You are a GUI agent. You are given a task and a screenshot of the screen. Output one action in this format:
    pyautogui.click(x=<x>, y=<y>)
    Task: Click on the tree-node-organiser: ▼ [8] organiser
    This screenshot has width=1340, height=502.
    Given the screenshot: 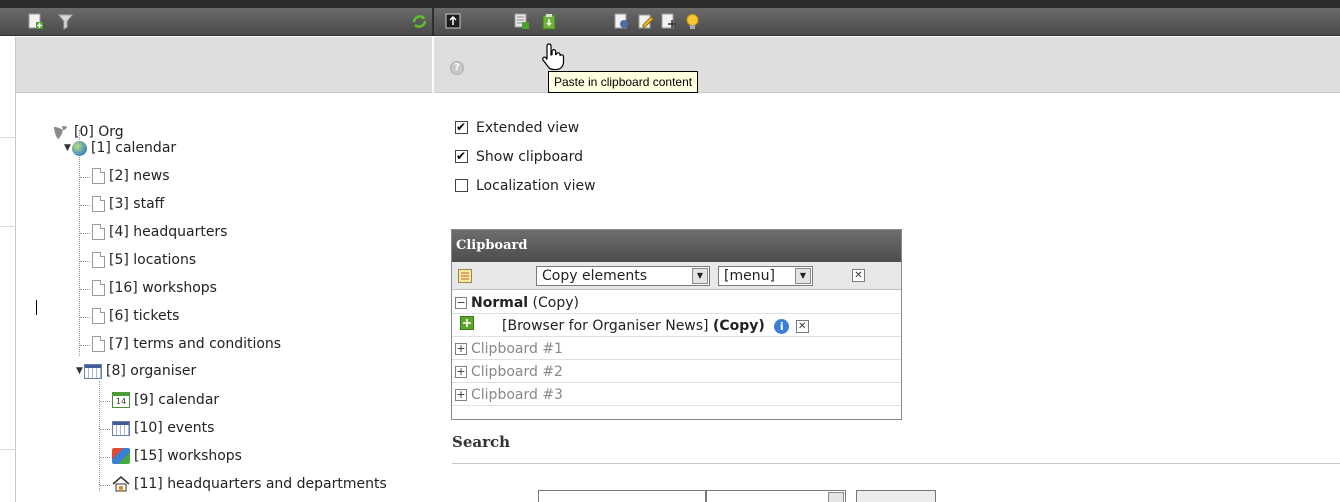 What is the action you would take?
    pyautogui.click(x=136, y=371)
    